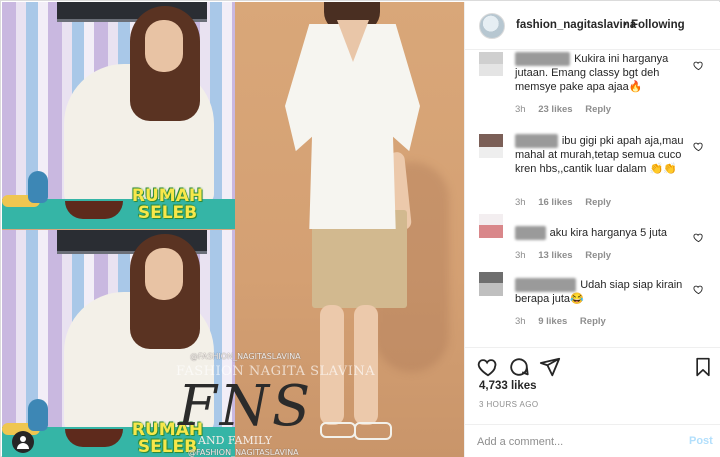  I want to click on comment-meta: 3h 16 likes Reply, so click(568, 202).